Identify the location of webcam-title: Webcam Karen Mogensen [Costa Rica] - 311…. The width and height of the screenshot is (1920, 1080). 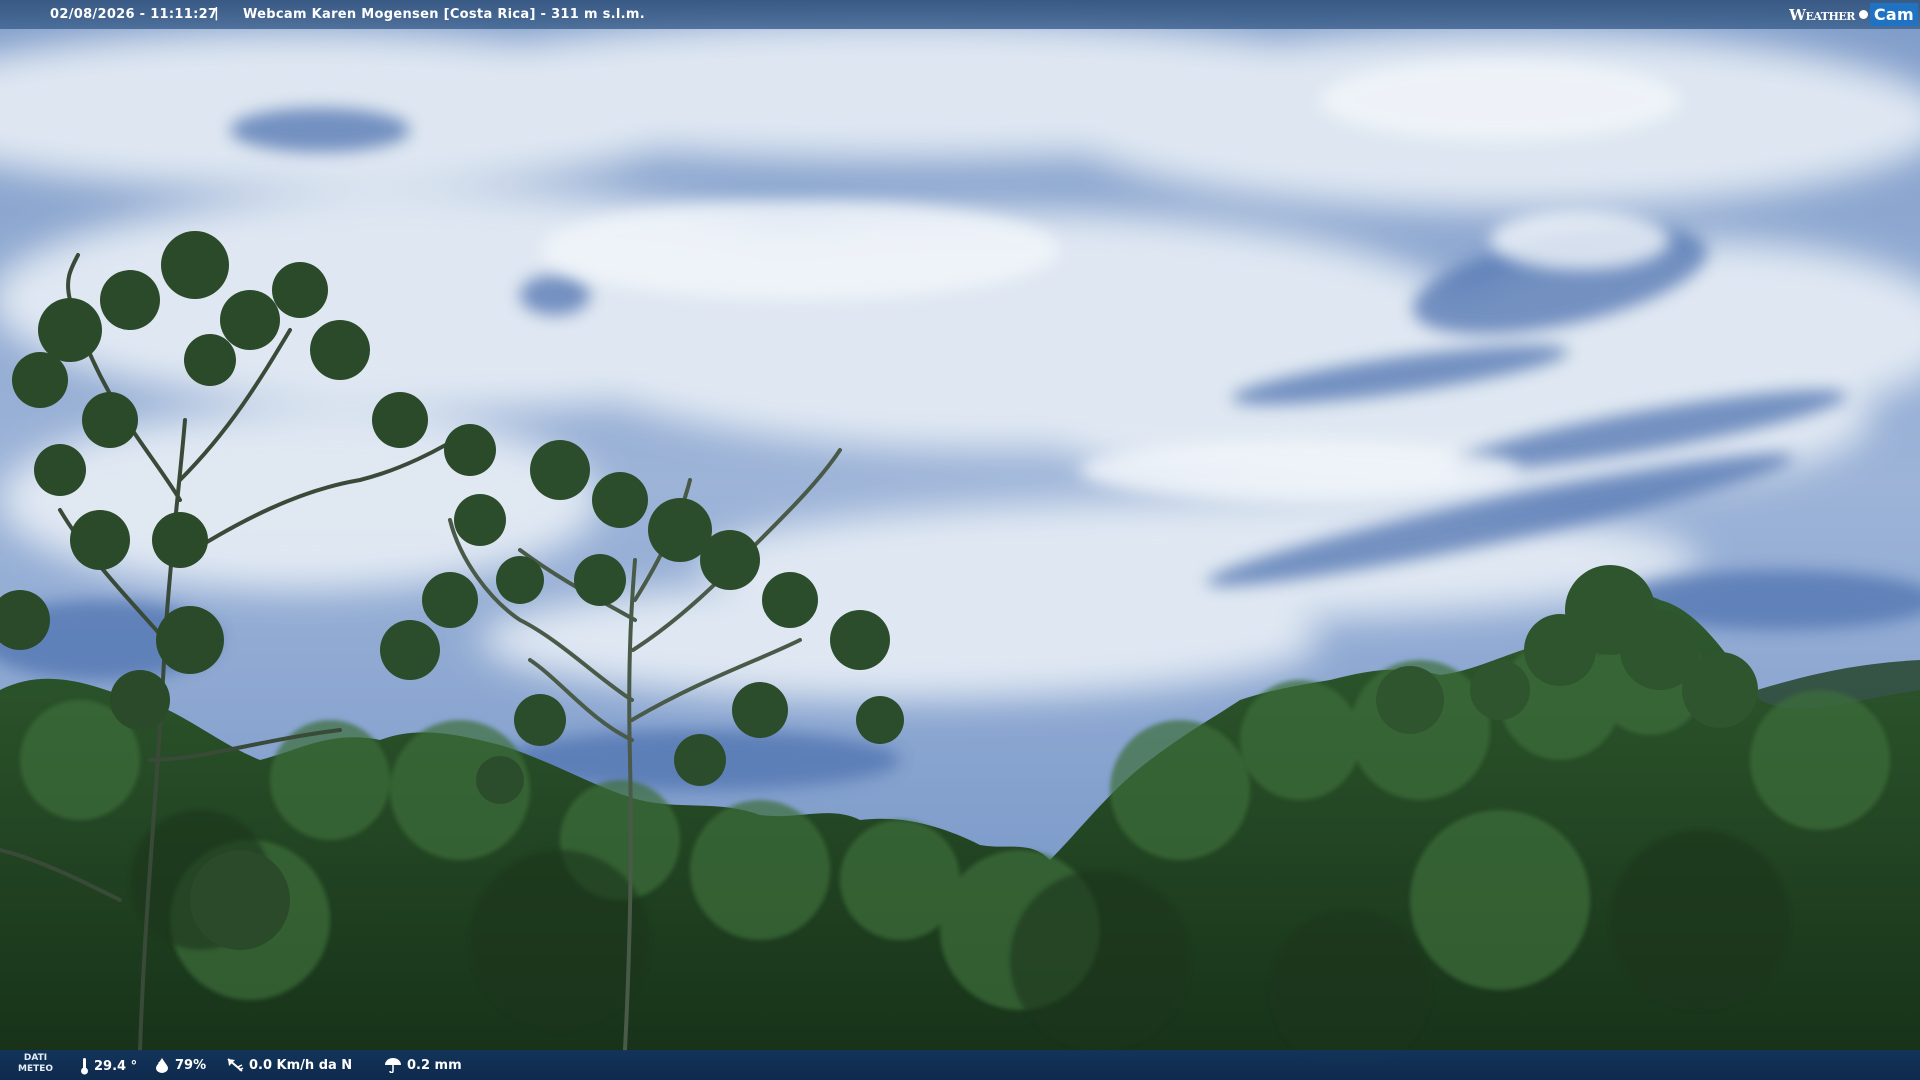
(444, 14).